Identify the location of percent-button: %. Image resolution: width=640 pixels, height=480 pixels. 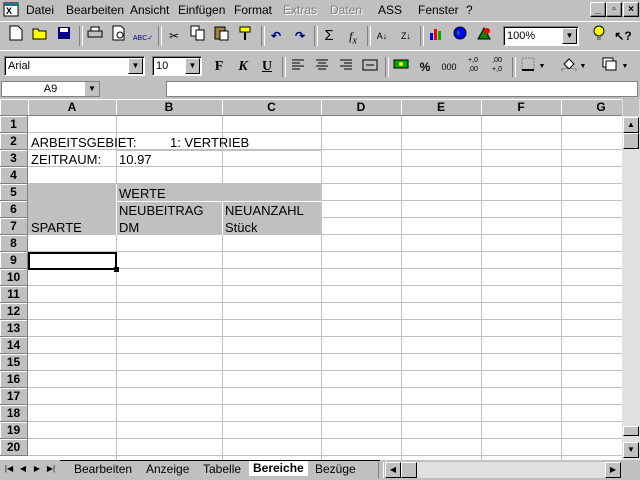
(425, 67).